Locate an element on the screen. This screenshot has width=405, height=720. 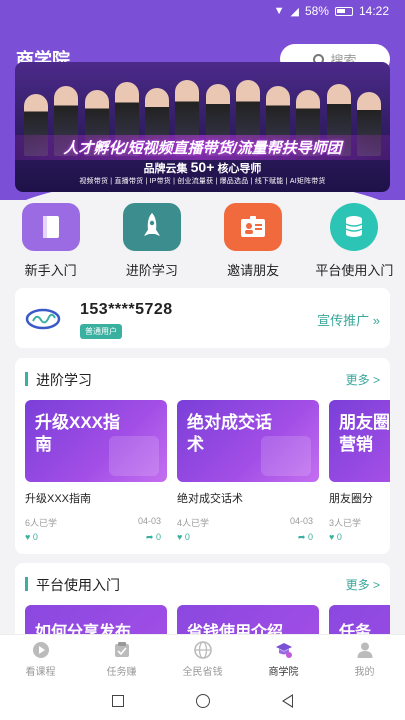
course-thumbnail: 朋友圈营销 is located at coordinates (359, 441).